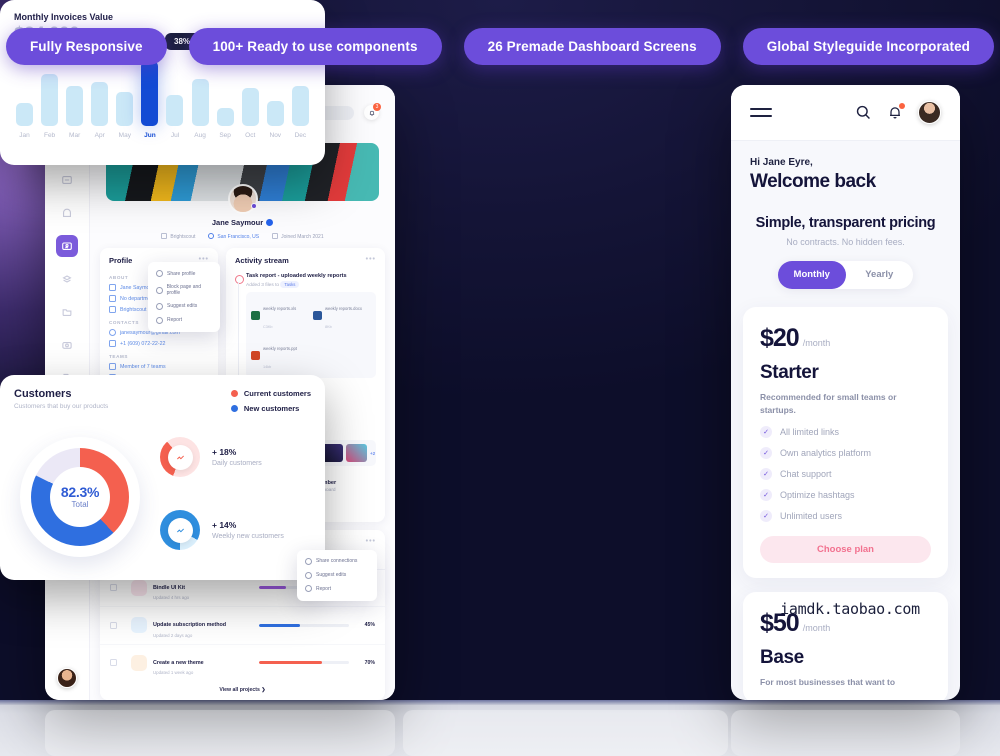  Describe the element at coordinates (863, 112) in the screenshot. I see `search-icon` at that location.